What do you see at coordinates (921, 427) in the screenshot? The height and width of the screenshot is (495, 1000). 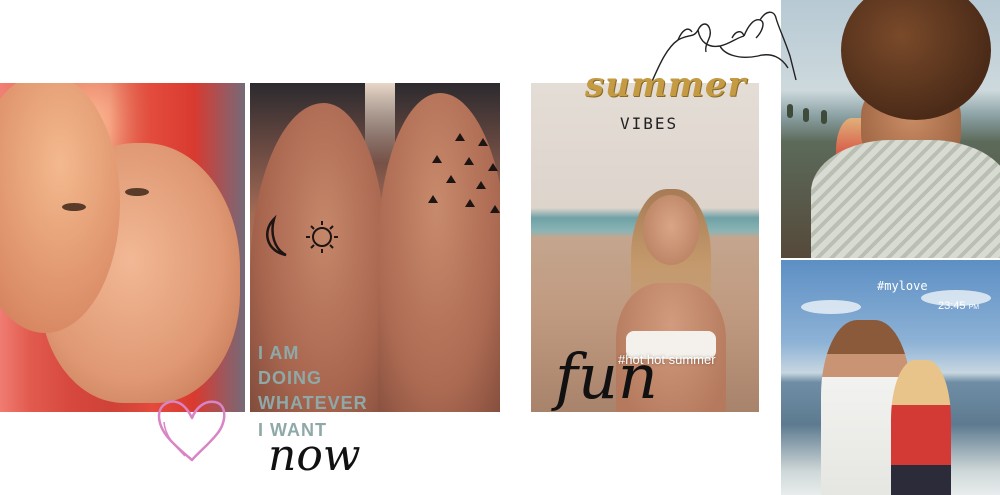 I see `woman-red-top` at bounding box center [921, 427].